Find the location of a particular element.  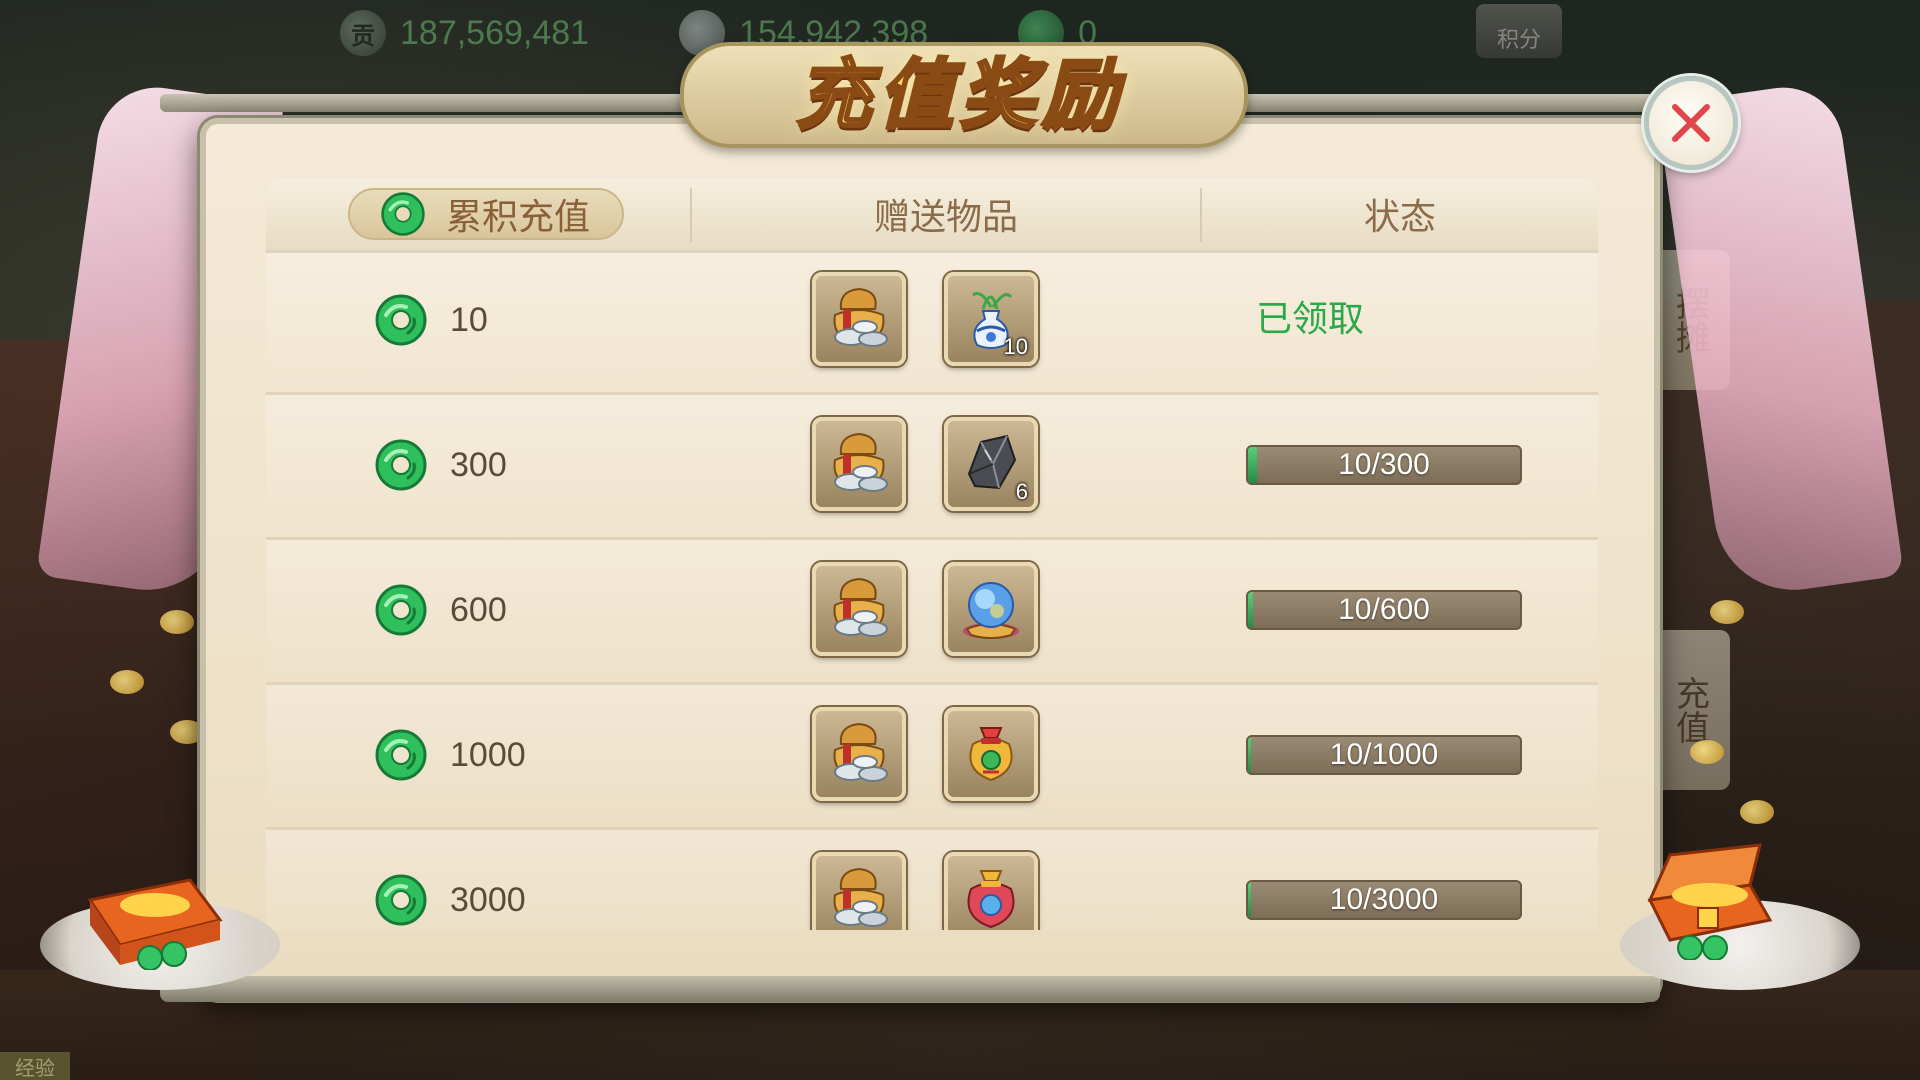

side-tab-recharge: 充值 is located at coordinates (1690, 710).